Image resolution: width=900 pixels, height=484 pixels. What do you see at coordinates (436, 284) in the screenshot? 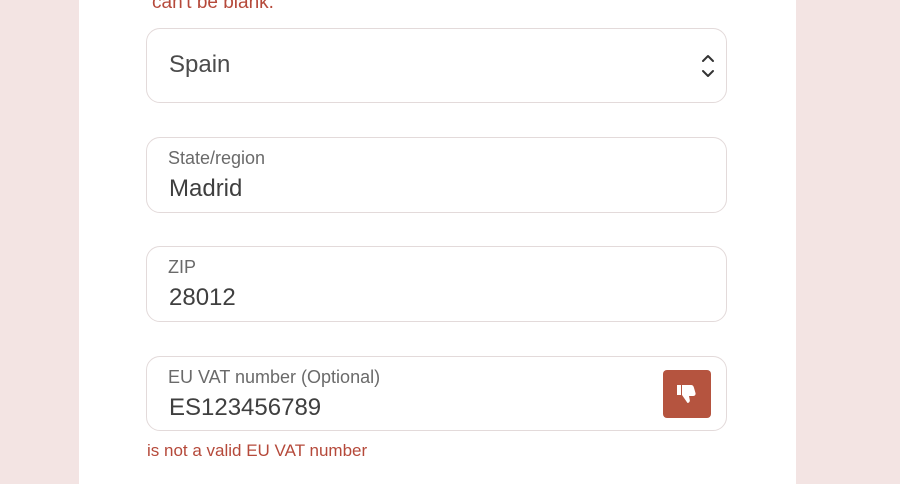
I see `zip-field: ZIP 28012` at bounding box center [436, 284].